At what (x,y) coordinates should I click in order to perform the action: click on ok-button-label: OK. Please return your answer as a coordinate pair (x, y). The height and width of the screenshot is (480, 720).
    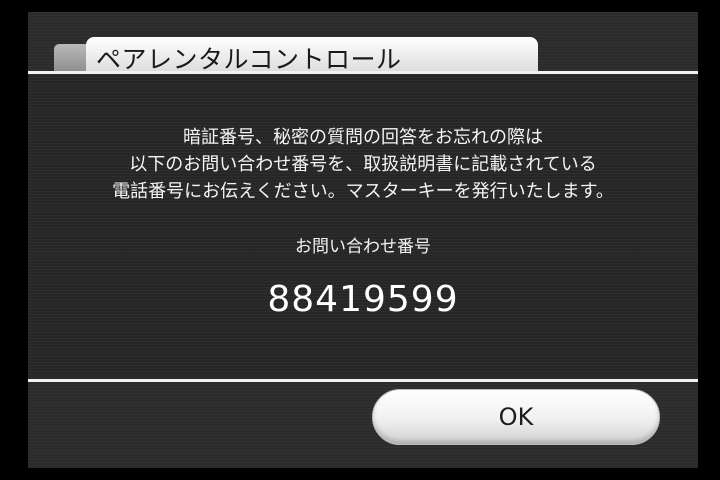
    Looking at the image, I should click on (516, 417).